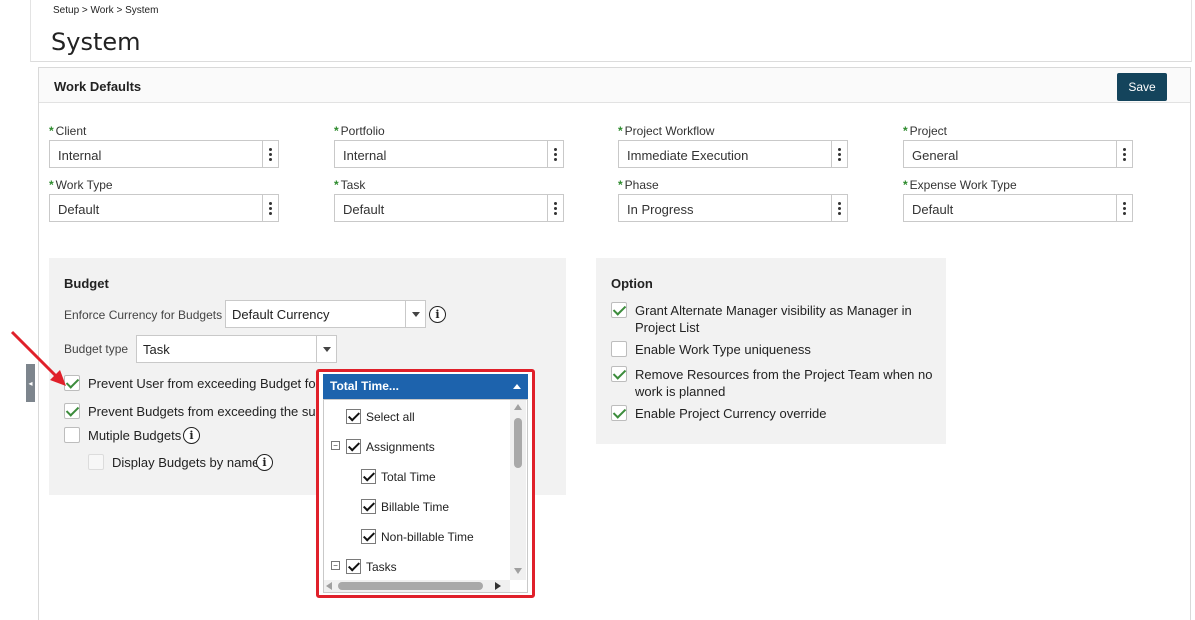  What do you see at coordinates (353, 416) in the screenshot?
I see `select-all-checkbox` at bounding box center [353, 416].